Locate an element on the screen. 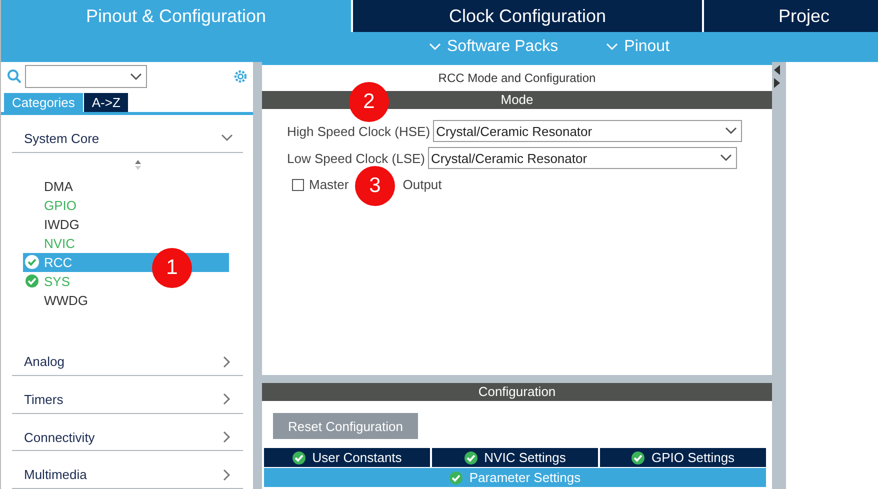 This screenshot has height=489, width=878. category-header: Multimedia is located at coordinates (127, 470).